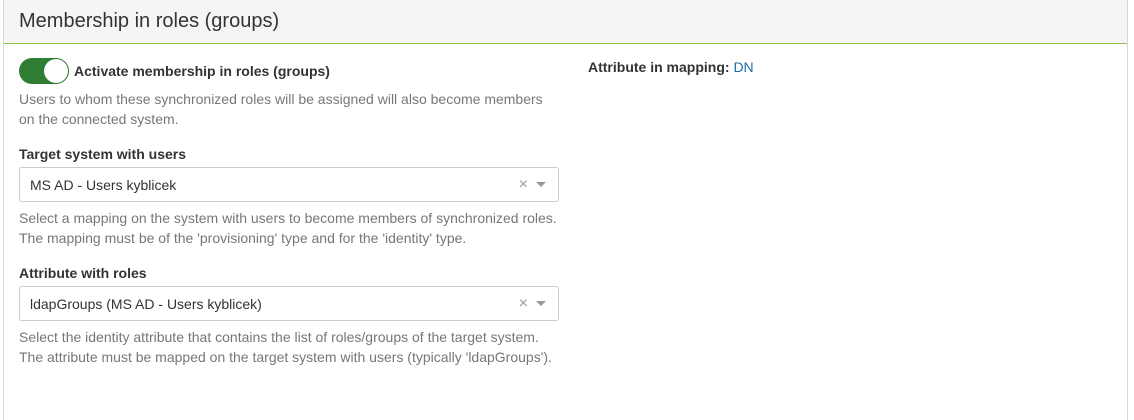  Describe the element at coordinates (56, 71) in the screenshot. I see `toggle-knob` at that location.